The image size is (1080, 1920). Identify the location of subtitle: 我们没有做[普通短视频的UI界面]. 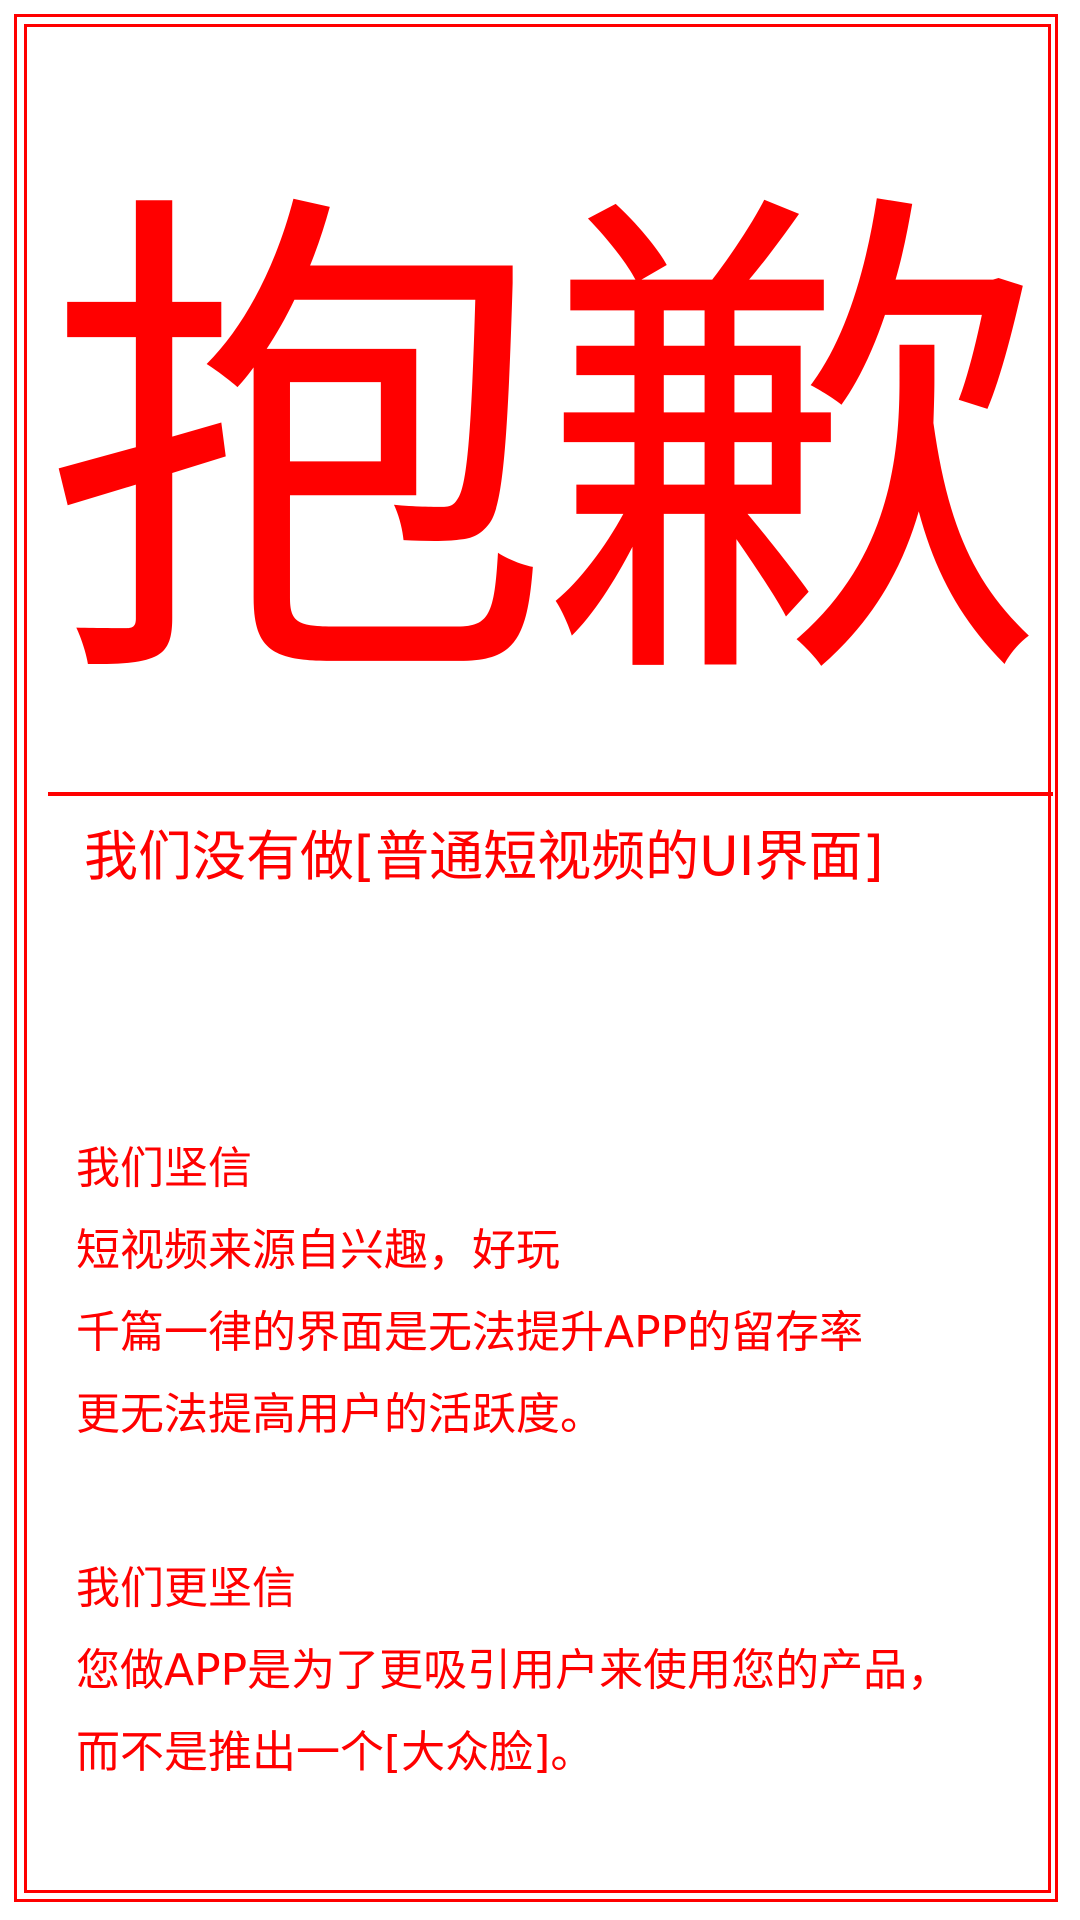
(484, 856).